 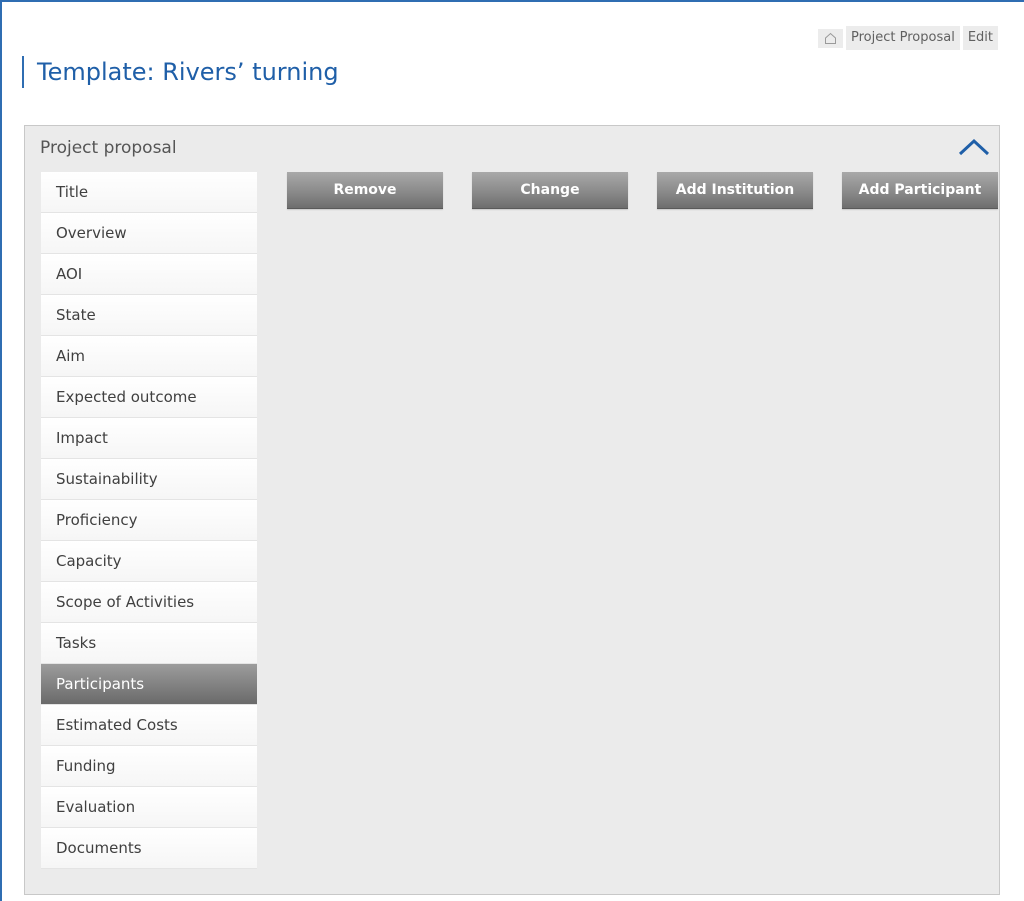 I want to click on nav-item-aim: Aim, so click(x=149, y=356).